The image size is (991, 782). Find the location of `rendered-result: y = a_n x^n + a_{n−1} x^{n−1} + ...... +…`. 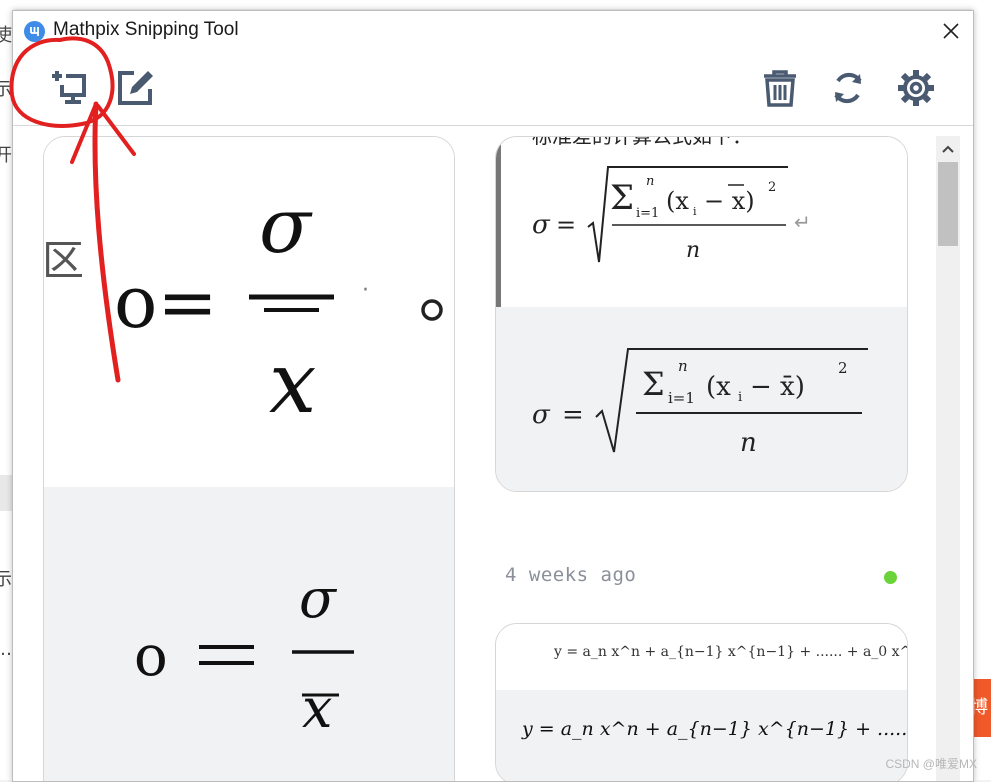

rendered-result: y = a_n x^n + a_{n−1} x^{n−1} + ...... +… is located at coordinates (701, 735).